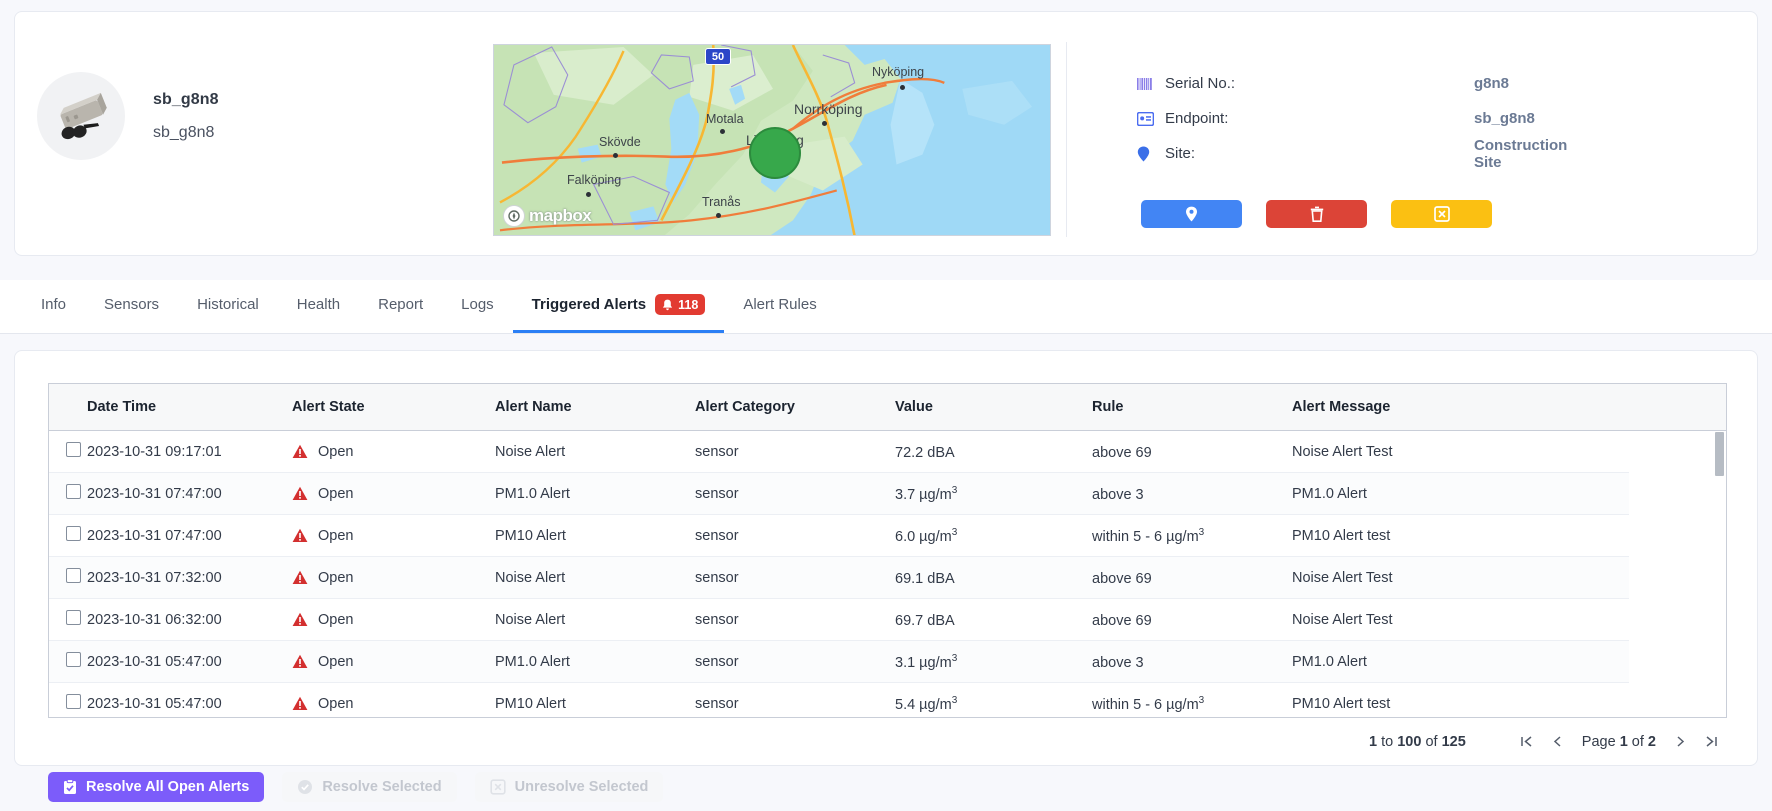  I want to click on unresolve-selected-button: Unresolve Selected, so click(569, 787).